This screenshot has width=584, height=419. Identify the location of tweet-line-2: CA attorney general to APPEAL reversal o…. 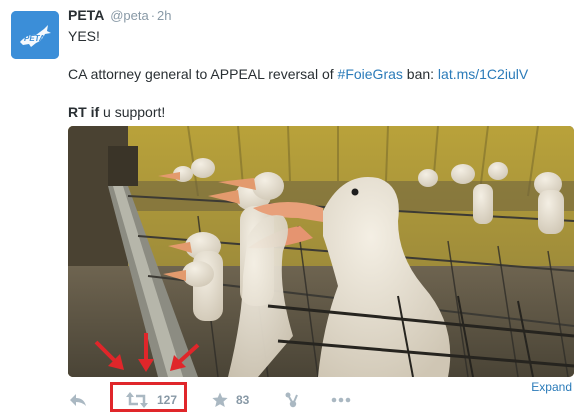
(322, 74).